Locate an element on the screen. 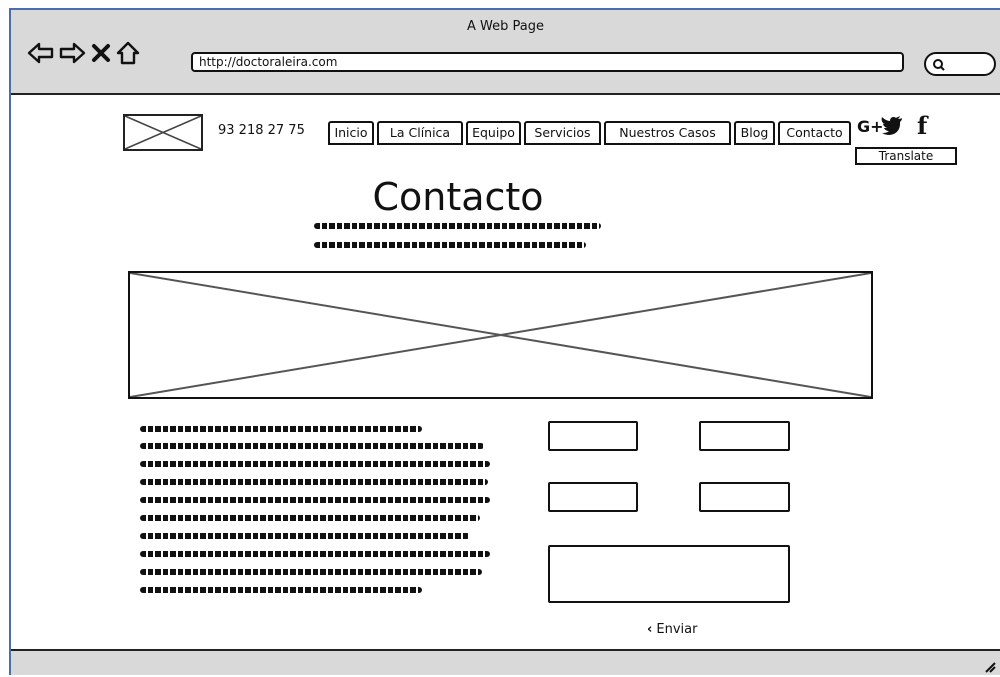 Image resolution: width=1000 pixels, height=677 pixels. stop-icon is located at coordinates (101, 53).